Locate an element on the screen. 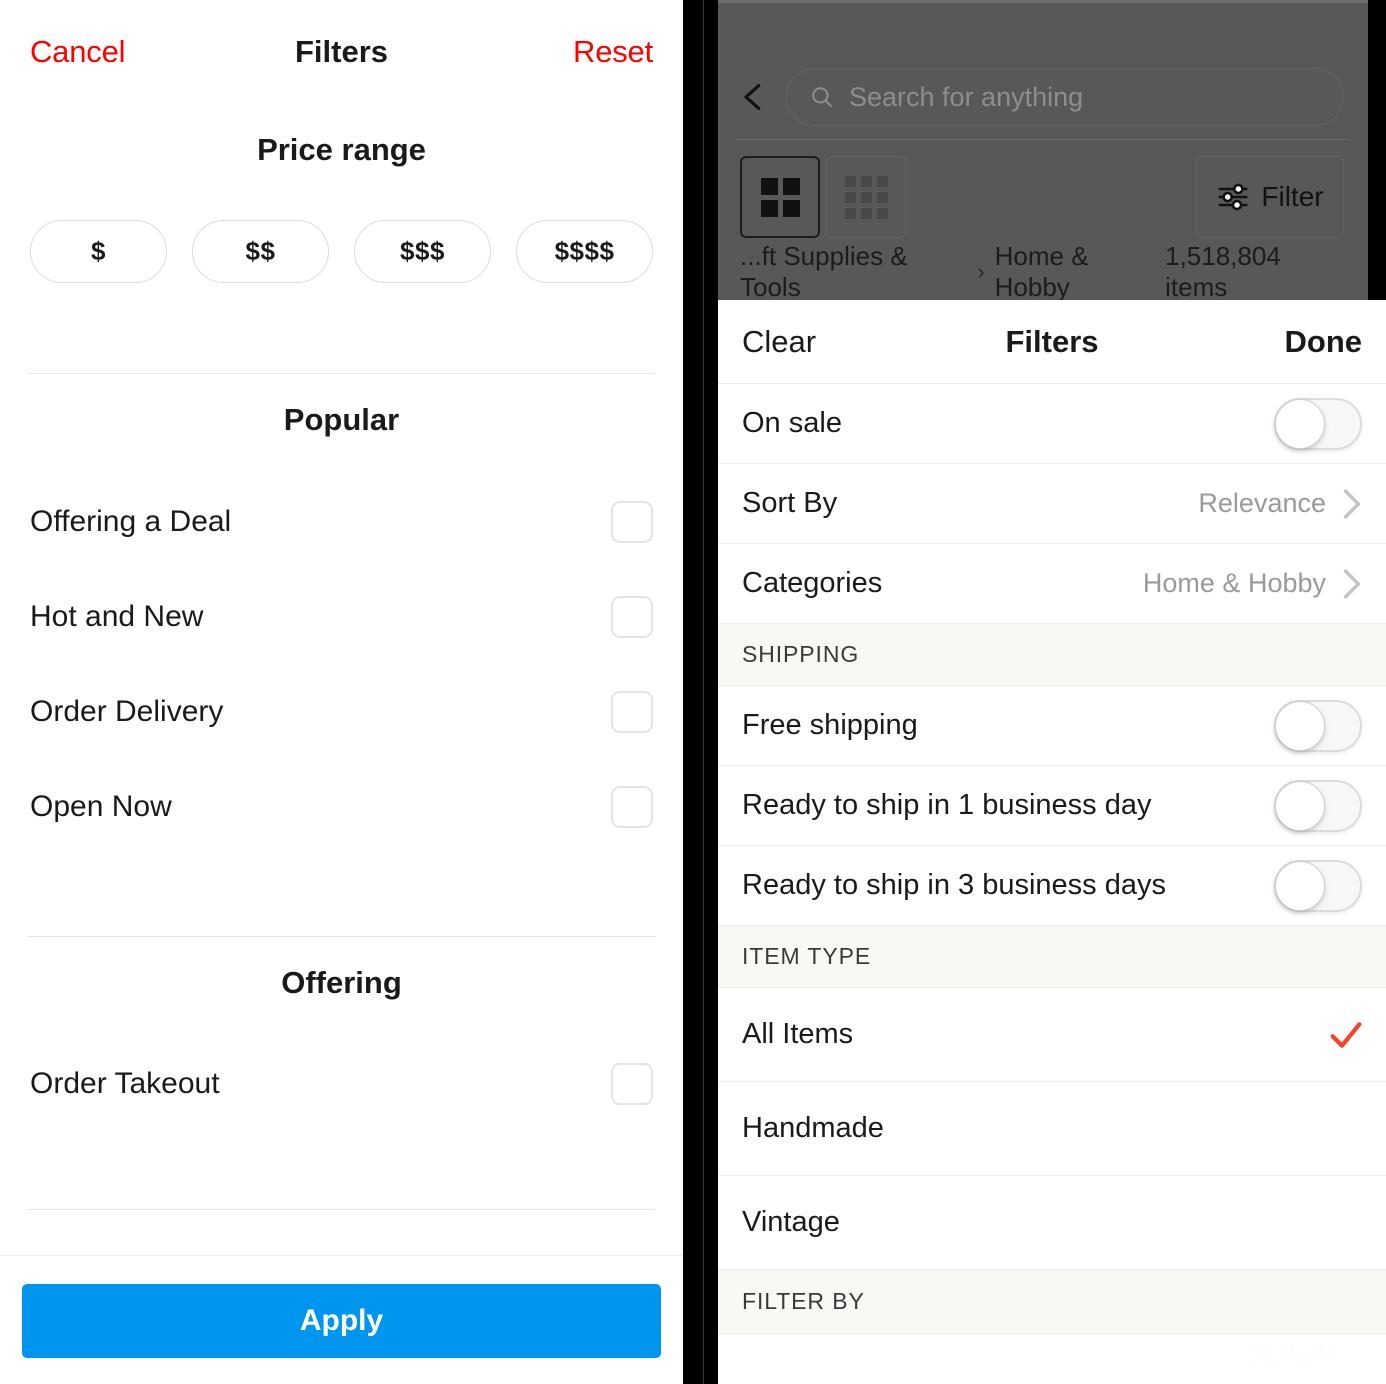 The height and width of the screenshot is (1384, 1386). filter-row-order-takeout: Order Takeout is located at coordinates (341, 1083).